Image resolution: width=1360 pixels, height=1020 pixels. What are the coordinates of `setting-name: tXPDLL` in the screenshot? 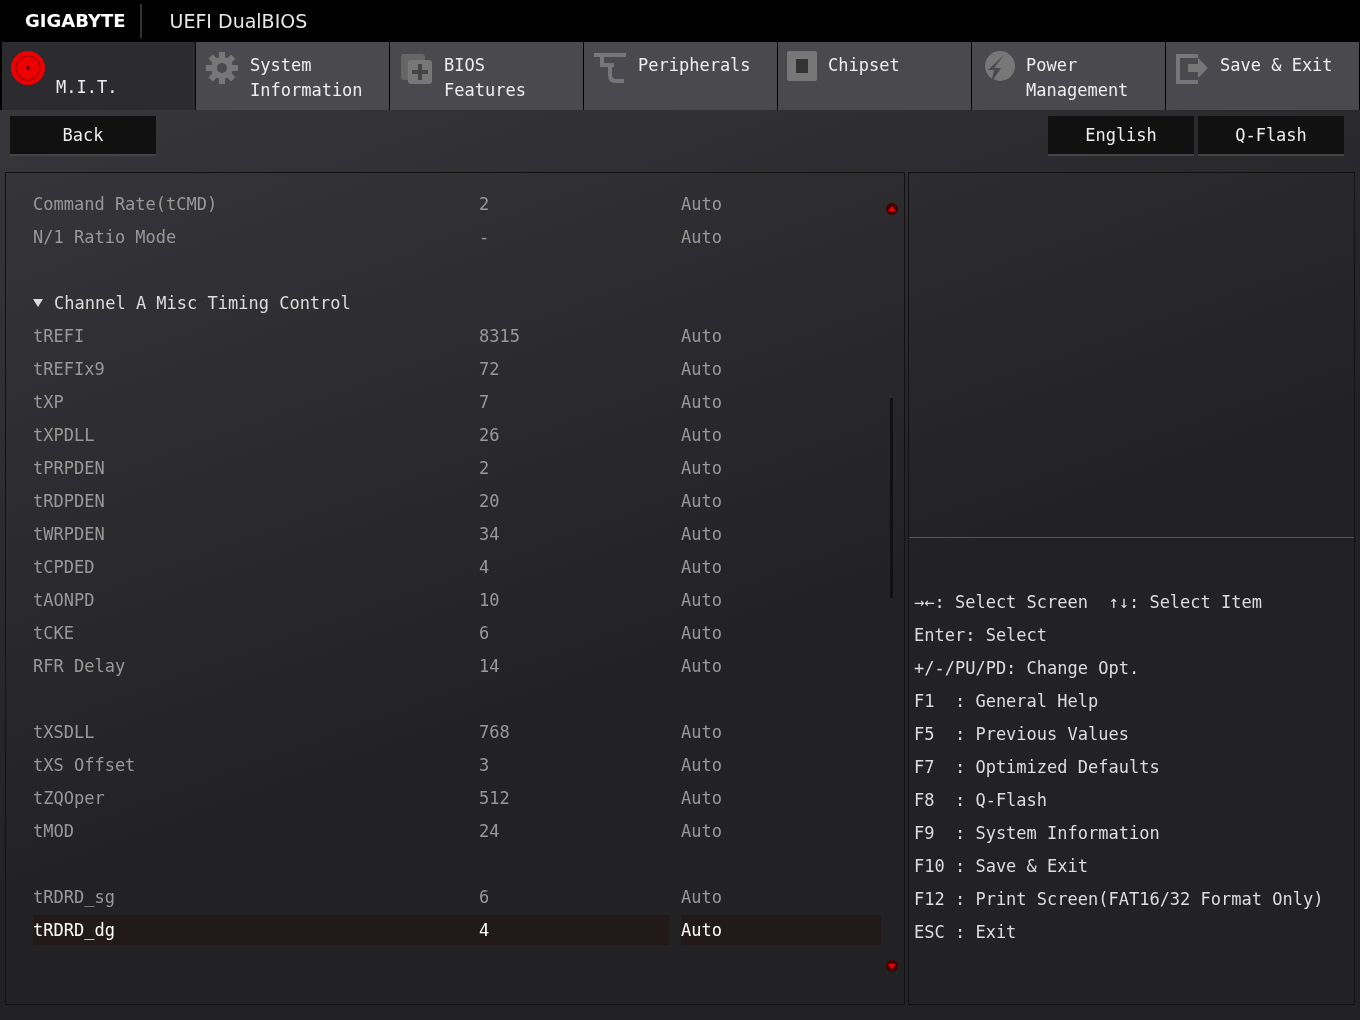 It's located at (256, 434).